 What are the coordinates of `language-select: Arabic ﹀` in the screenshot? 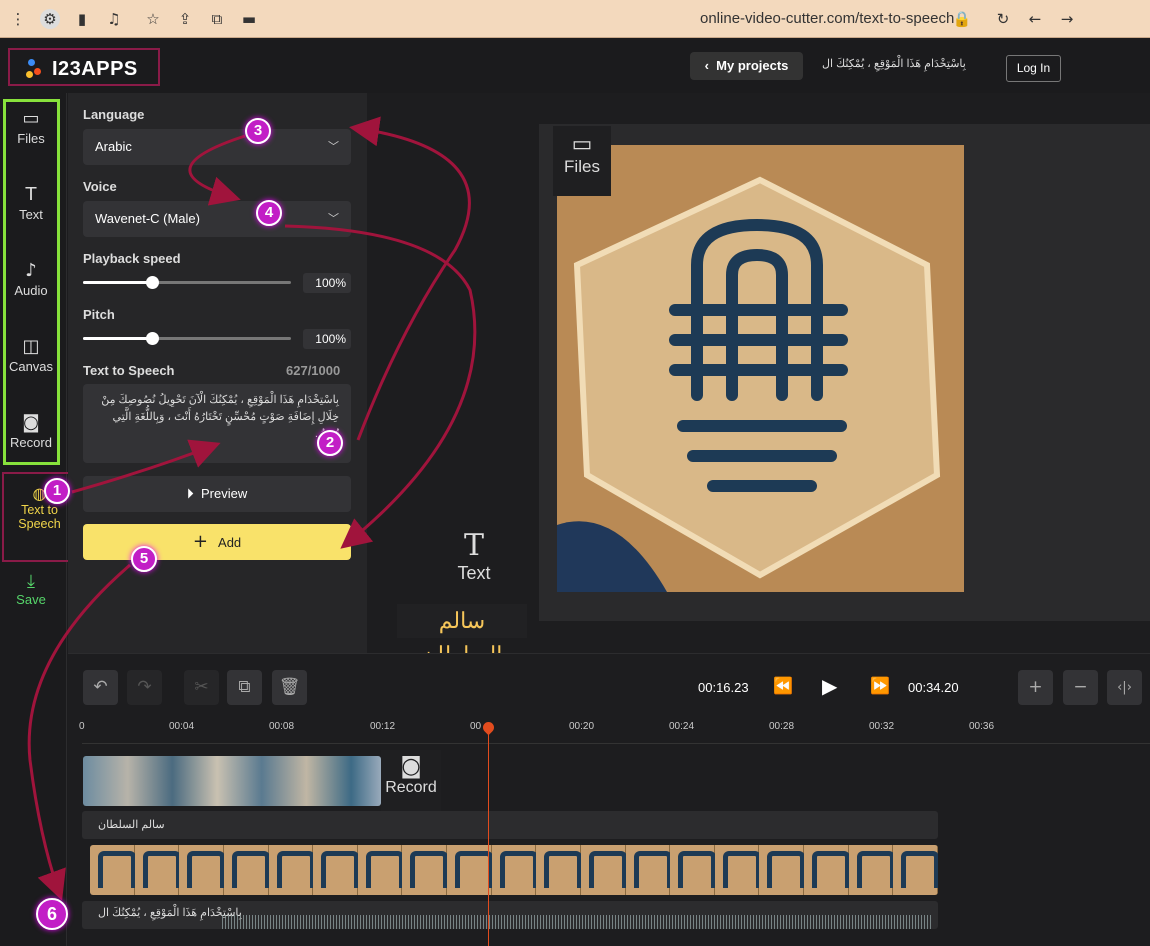 It's located at (217, 147).